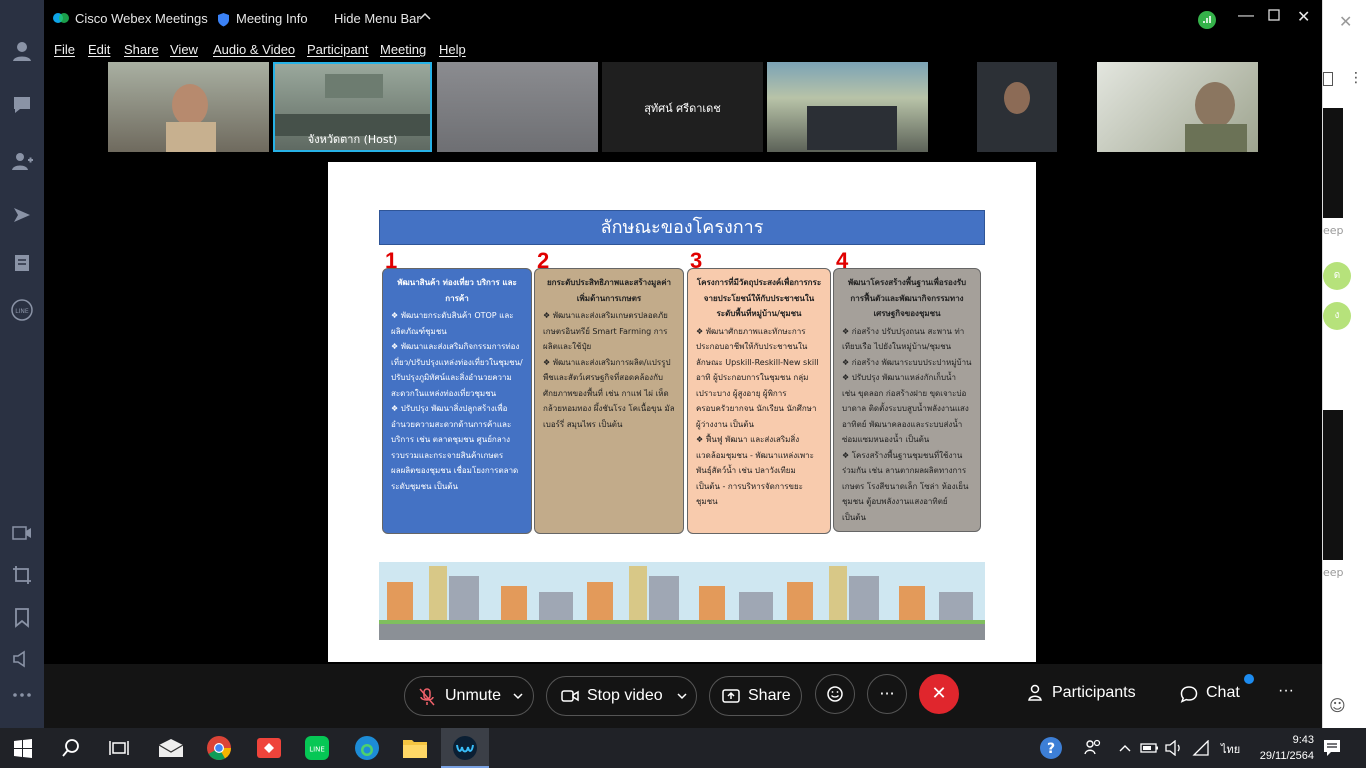  What do you see at coordinates (1303, 740) in the screenshot?
I see `clock-time: 9:43` at bounding box center [1303, 740].